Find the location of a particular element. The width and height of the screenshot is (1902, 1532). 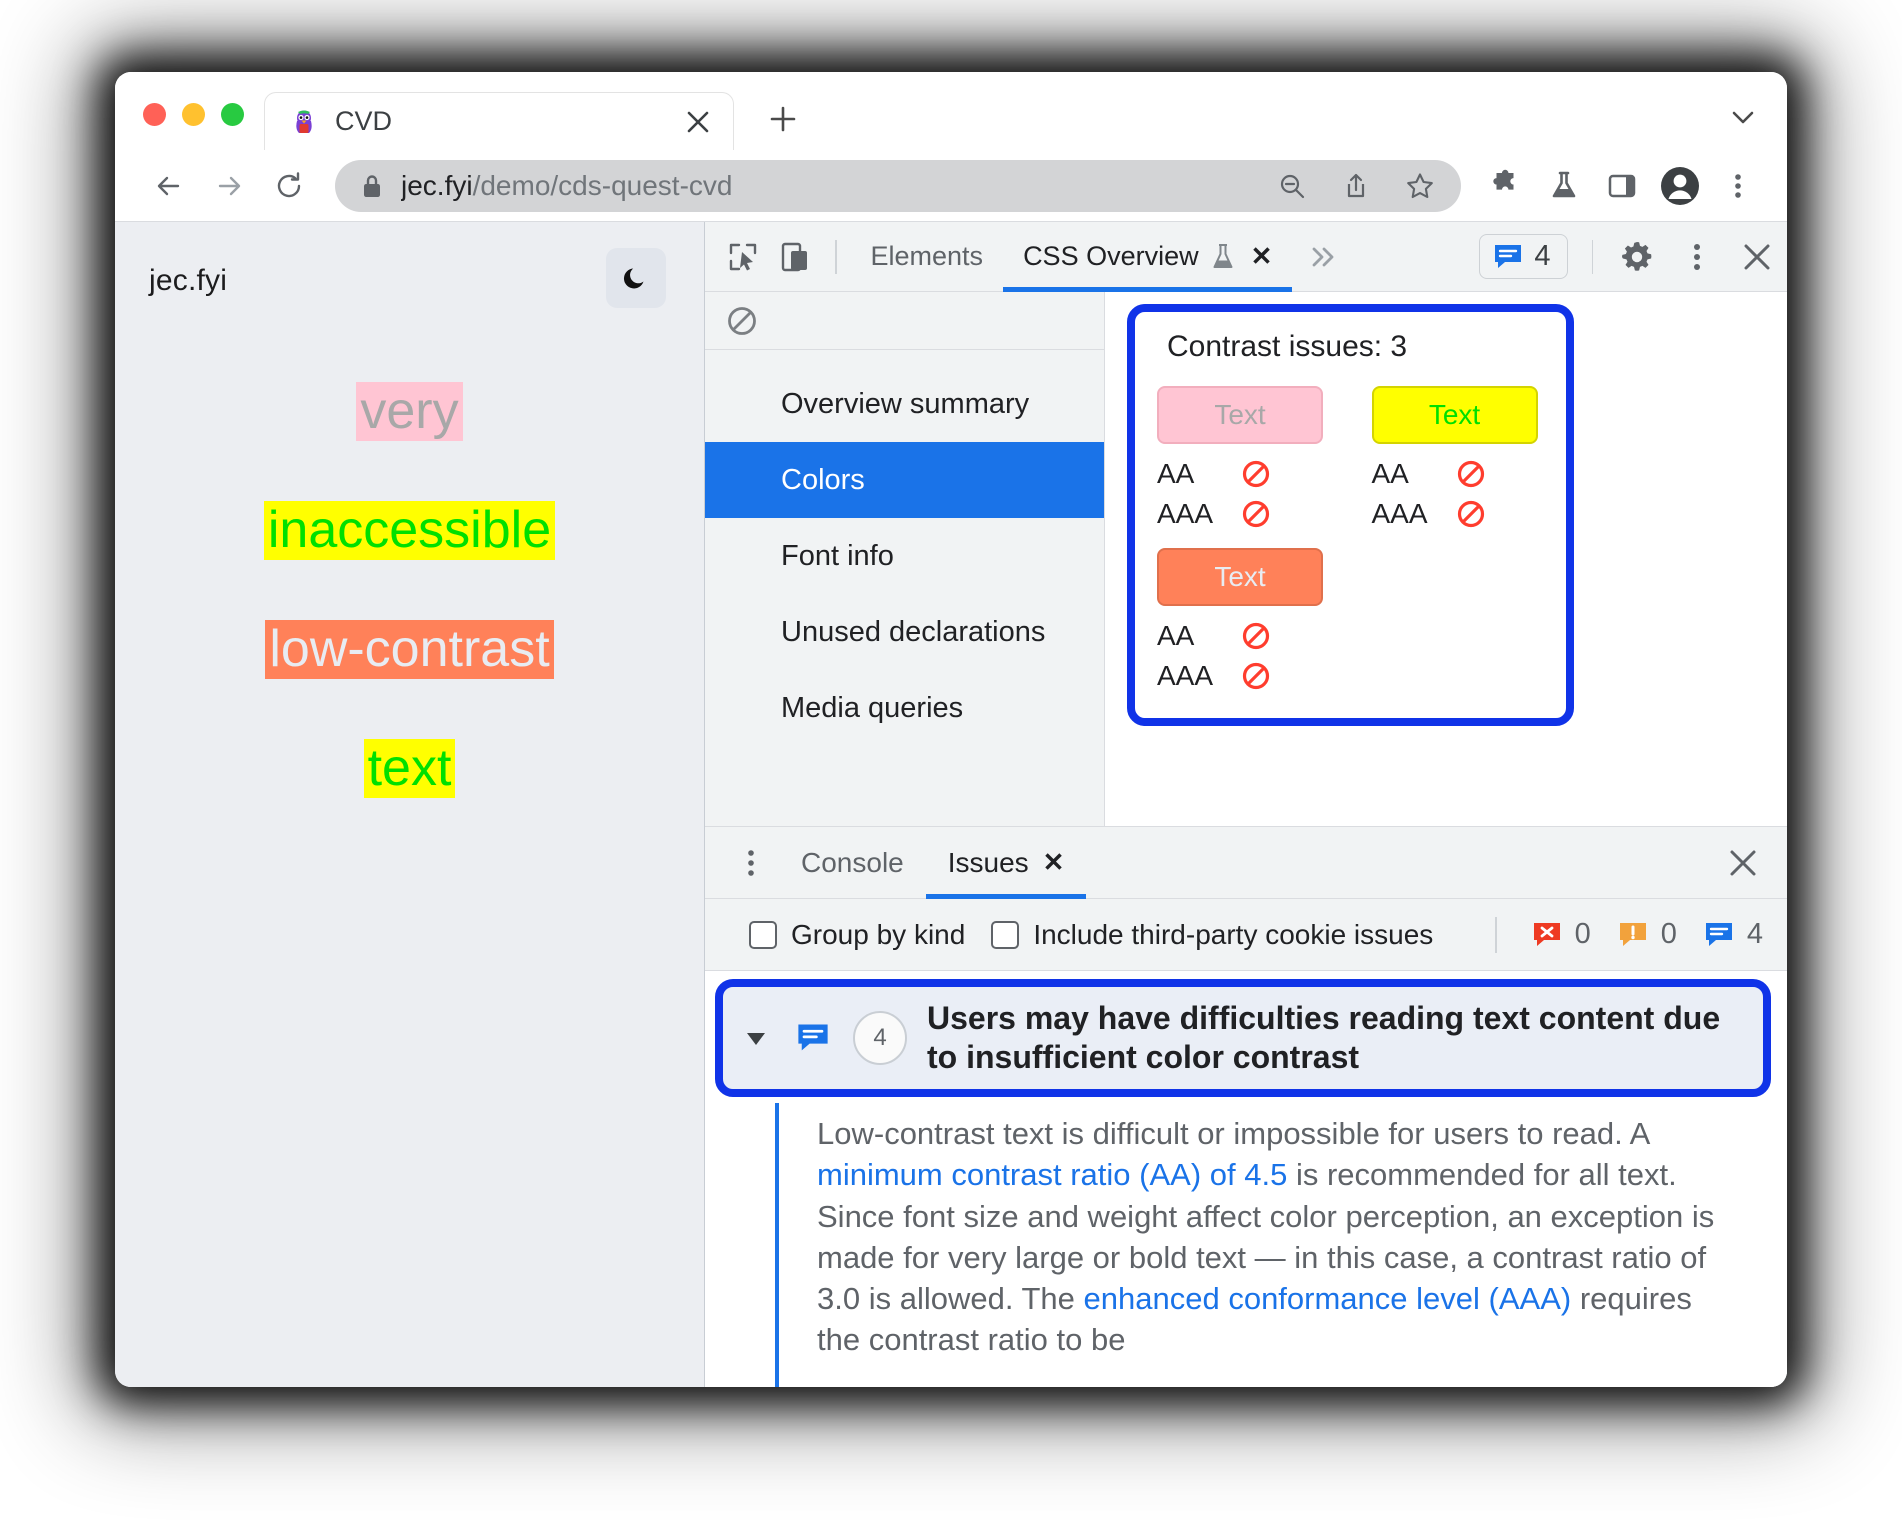

gear-icon is located at coordinates (1637, 257).